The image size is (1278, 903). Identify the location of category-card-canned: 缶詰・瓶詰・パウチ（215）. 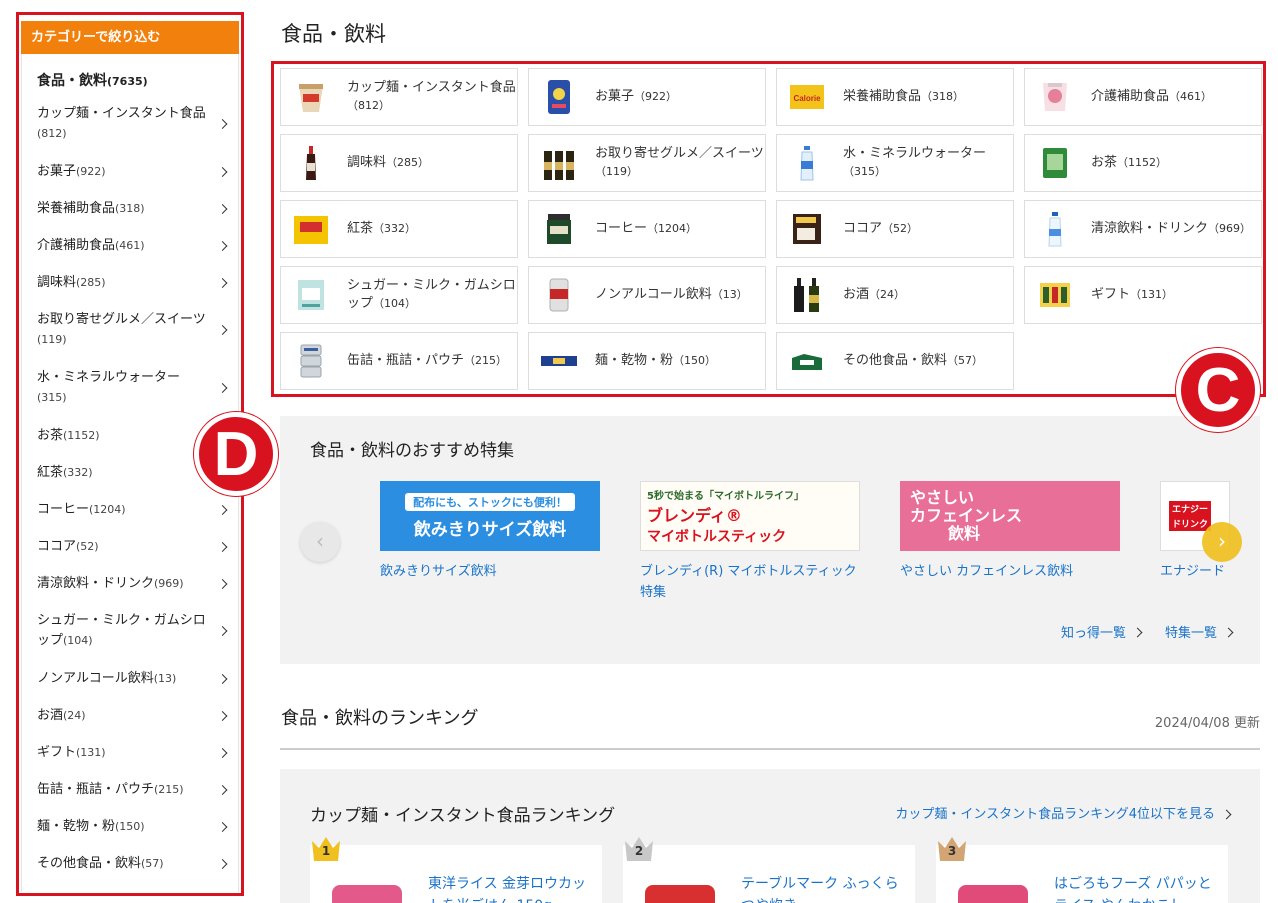
(399, 361).